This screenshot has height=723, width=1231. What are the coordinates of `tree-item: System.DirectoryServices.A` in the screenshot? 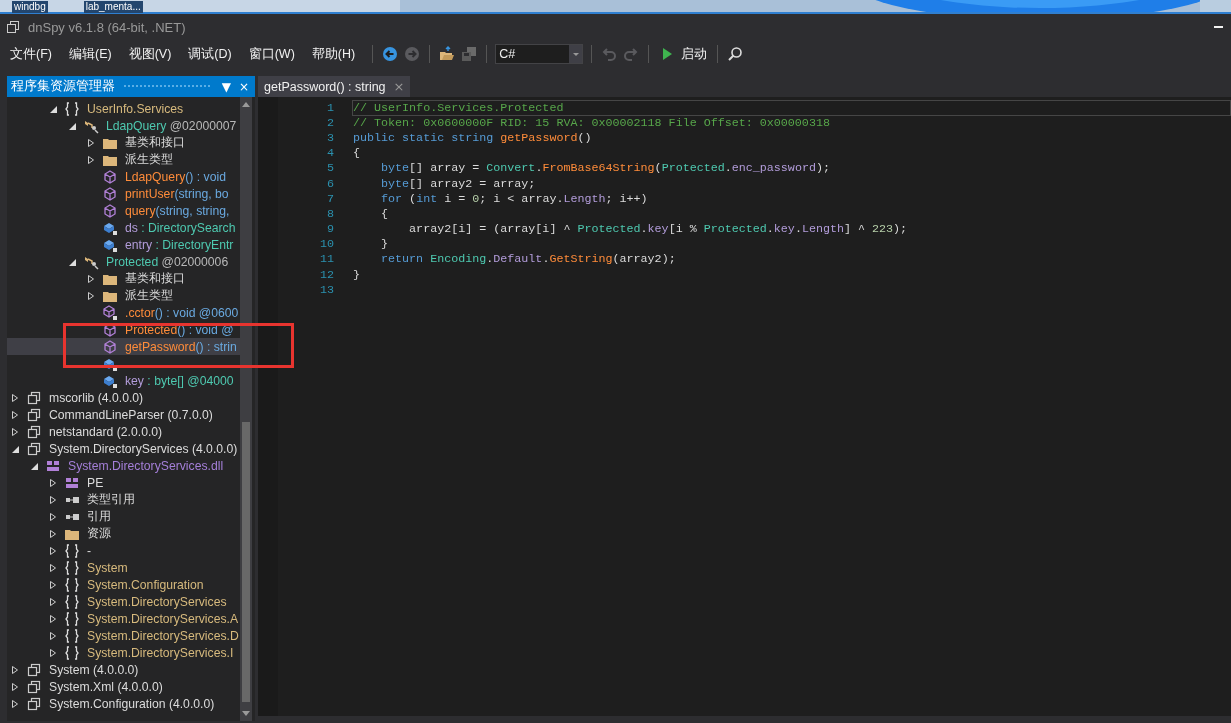 It's located at (123, 618).